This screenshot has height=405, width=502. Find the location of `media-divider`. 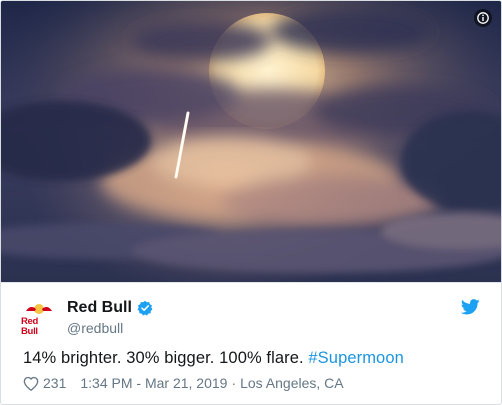

media-divider is located at coordinates (251, 282).